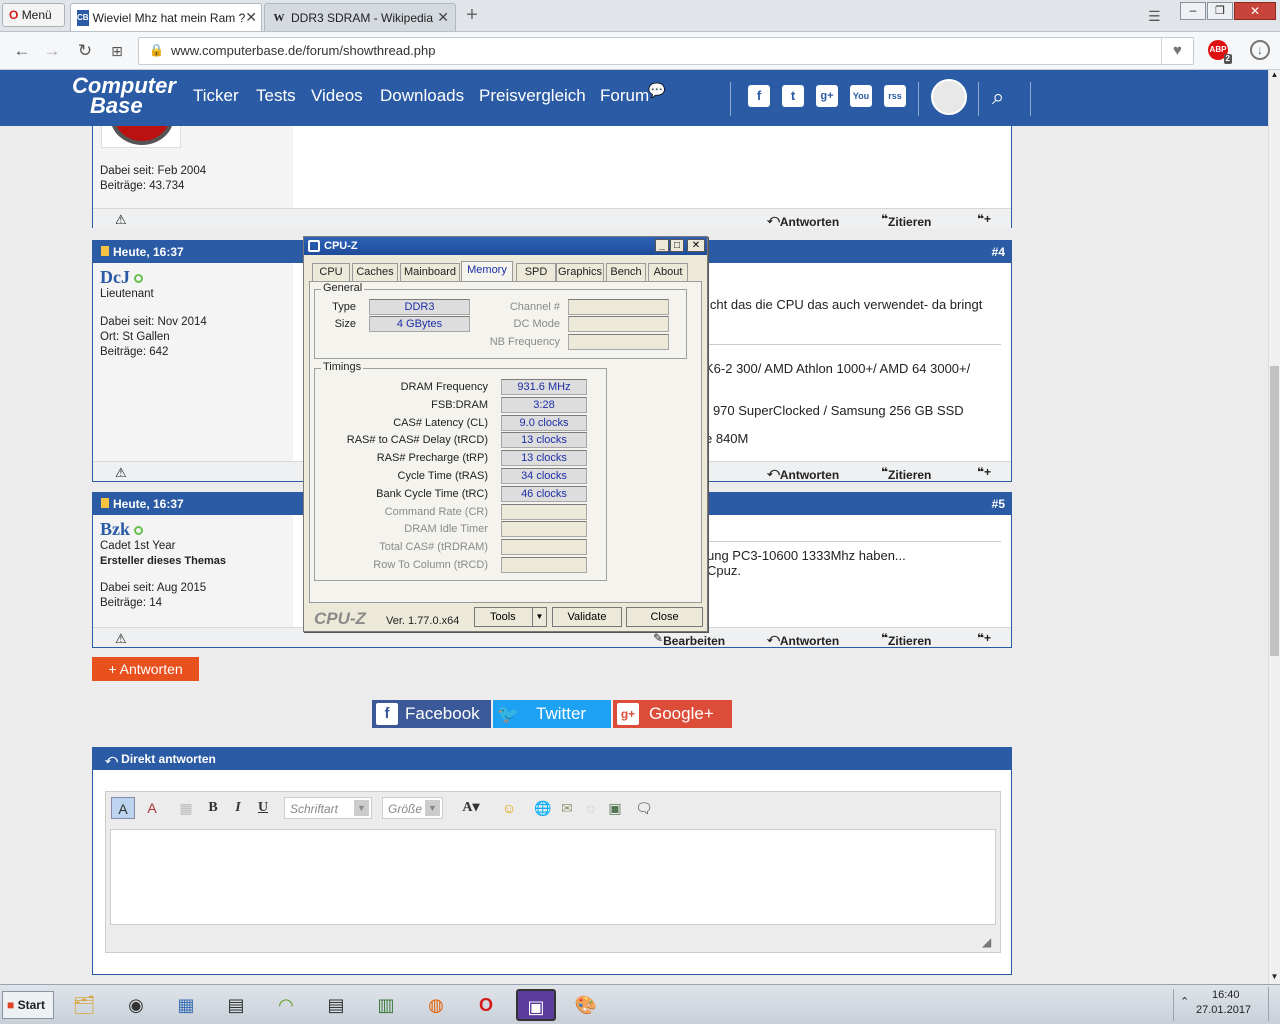 The width and height of the screenshot is (1280, 1024). What do you see at coordinates (196, 277) in the screenshot?
I see `username: DcJ` at bounding box center [196, 277].